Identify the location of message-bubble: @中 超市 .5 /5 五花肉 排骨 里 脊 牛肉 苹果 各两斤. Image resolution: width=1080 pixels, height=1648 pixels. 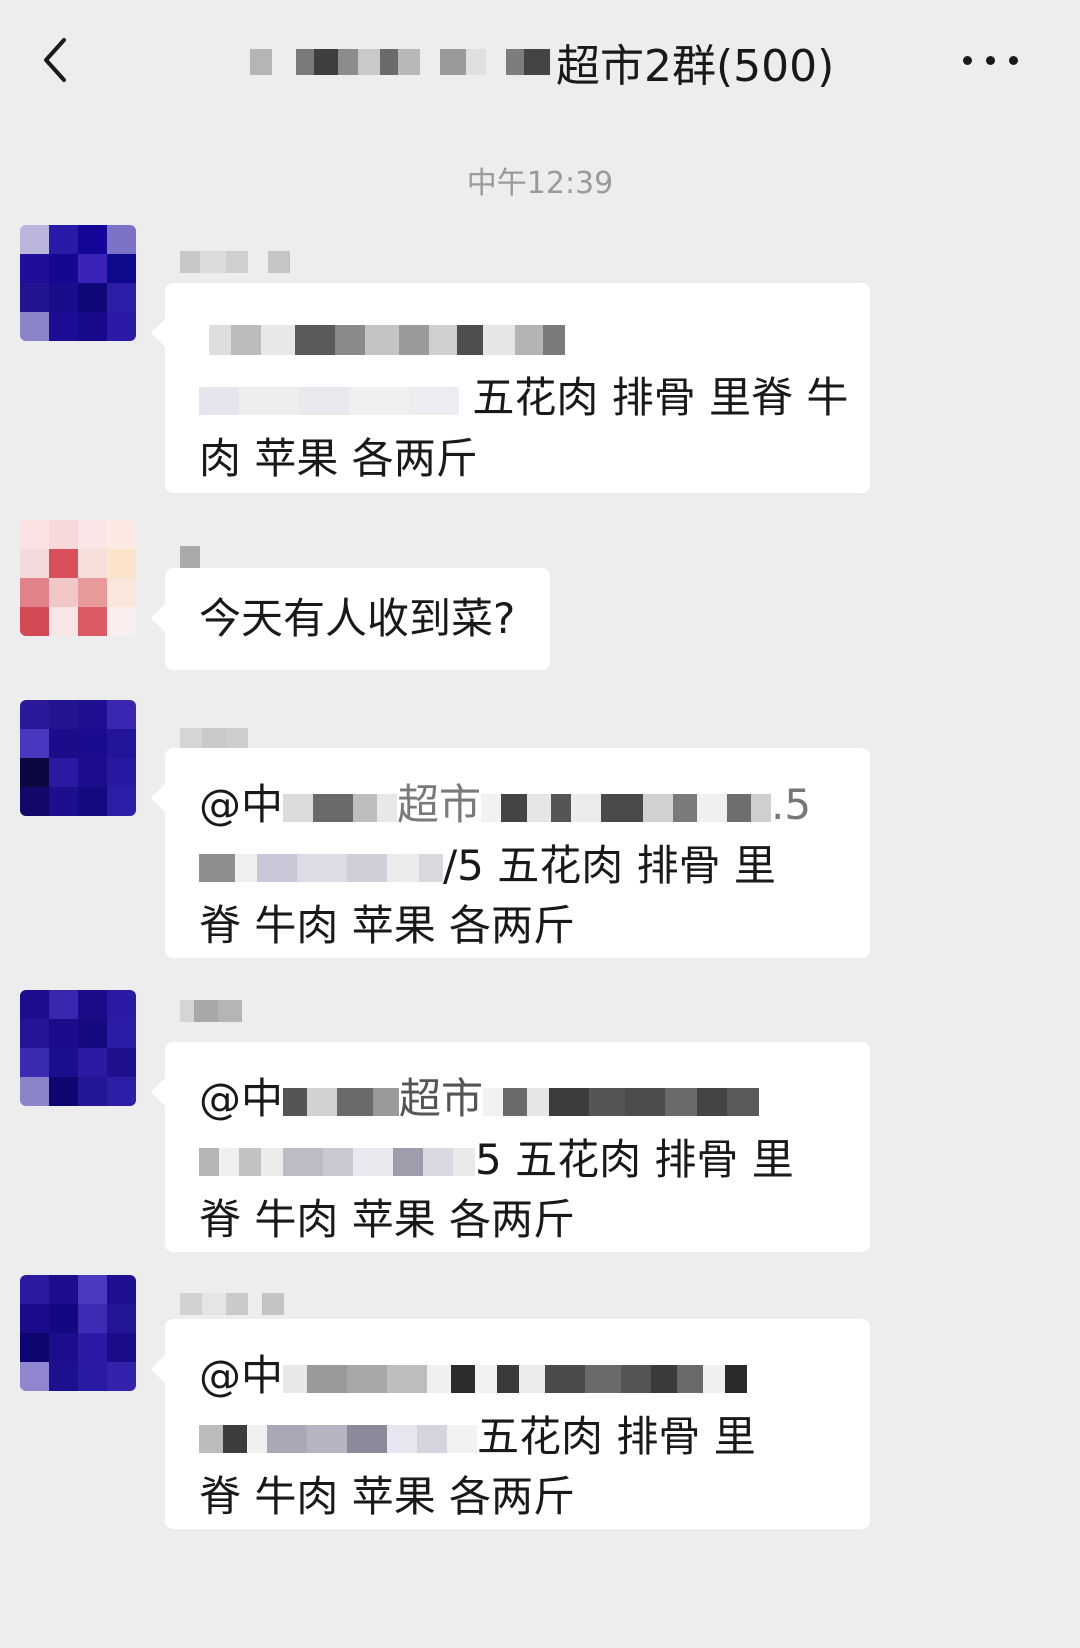
(510, 853).